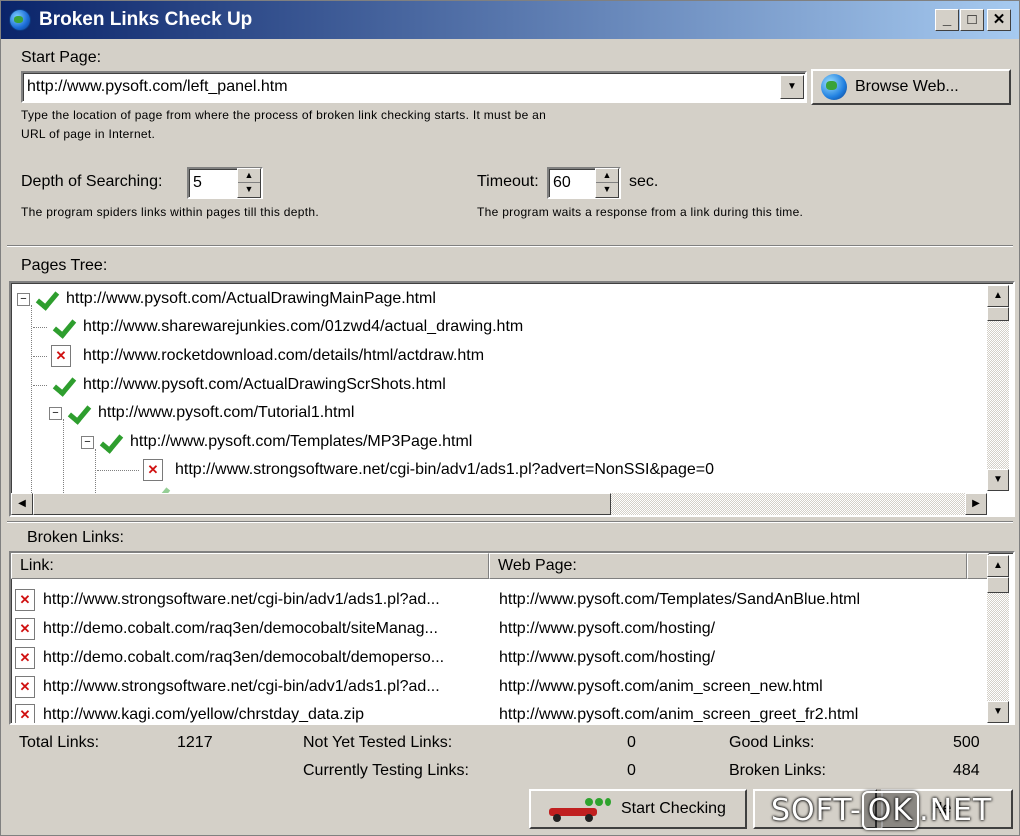 The height and width of the screenshot is (836, 1020). What do you see at coordinates (772, 742) in the screenshot?
I see `good-links-label: Good Links:` at bounding box center [772, 742].